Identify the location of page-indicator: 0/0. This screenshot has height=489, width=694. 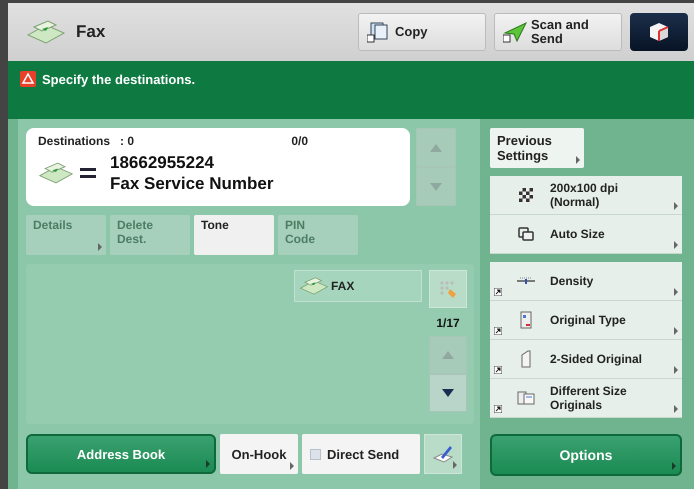
(299, 141).